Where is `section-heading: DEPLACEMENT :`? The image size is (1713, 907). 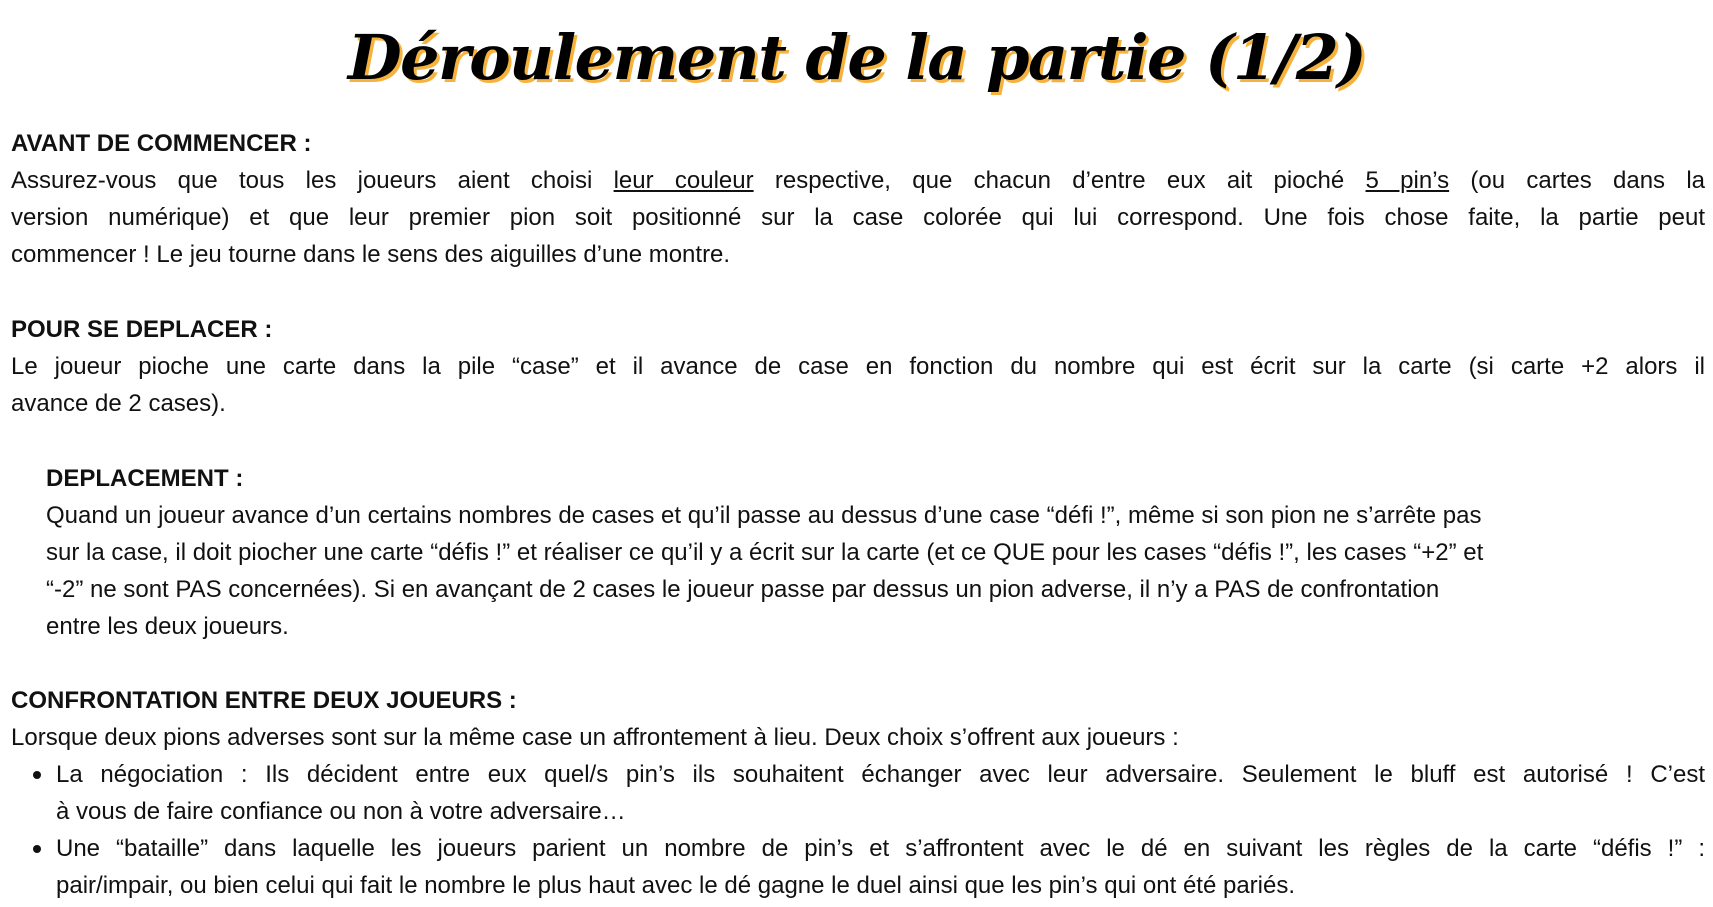
section-heading: DEPLACEMENT : is located at coordinates (145, 478).